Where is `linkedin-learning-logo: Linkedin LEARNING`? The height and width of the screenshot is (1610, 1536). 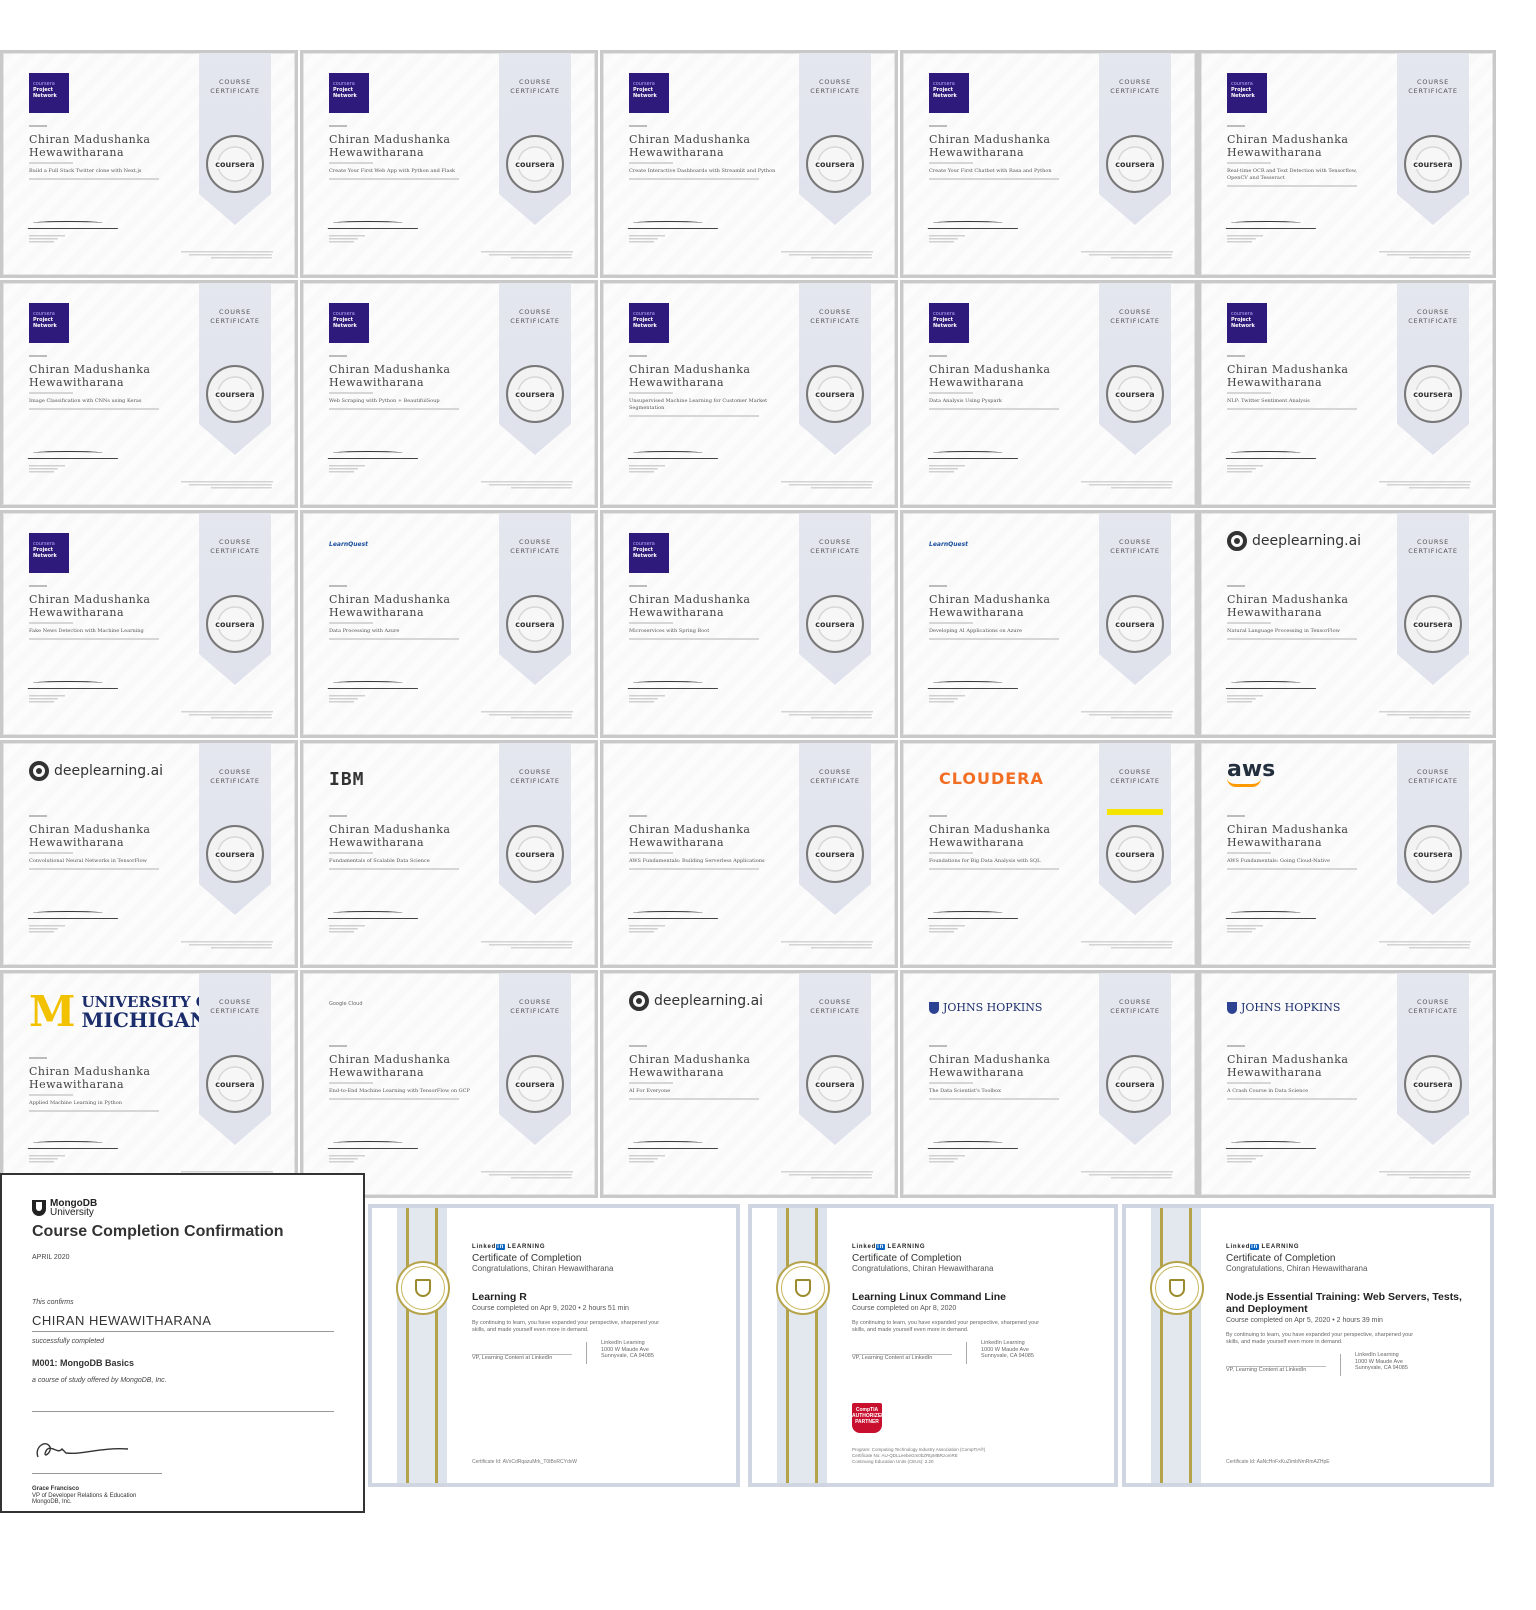 linkedin-learning-logo: Linkedin LEARNING is located at coordinates (509, 1247).